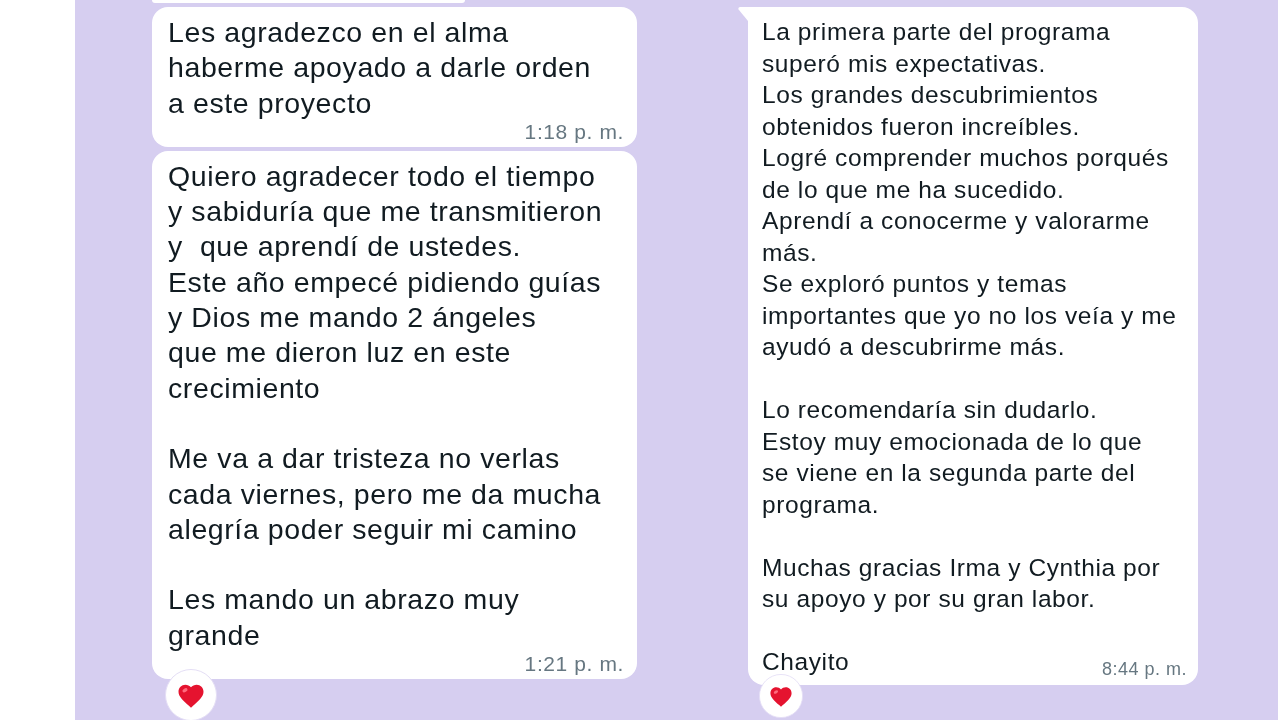  What do you see at coordinates (953, 457) in the screenshot?
I see `message-text: Lo recomendaría sin dudarlo. Estoy muy emocionada de lo que se viene en la segunda parte del programa.` at bounding box center [953, 457].